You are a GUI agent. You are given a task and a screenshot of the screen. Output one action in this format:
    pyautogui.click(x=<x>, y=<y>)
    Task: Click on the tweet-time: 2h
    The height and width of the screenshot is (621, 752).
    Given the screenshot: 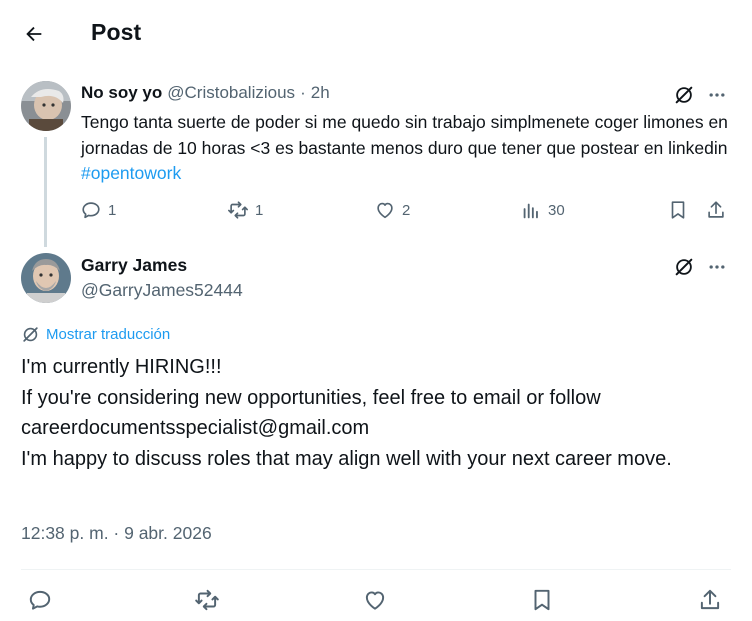 What is the action you would take?
    pyautogui.click(x=320, y=93)
    